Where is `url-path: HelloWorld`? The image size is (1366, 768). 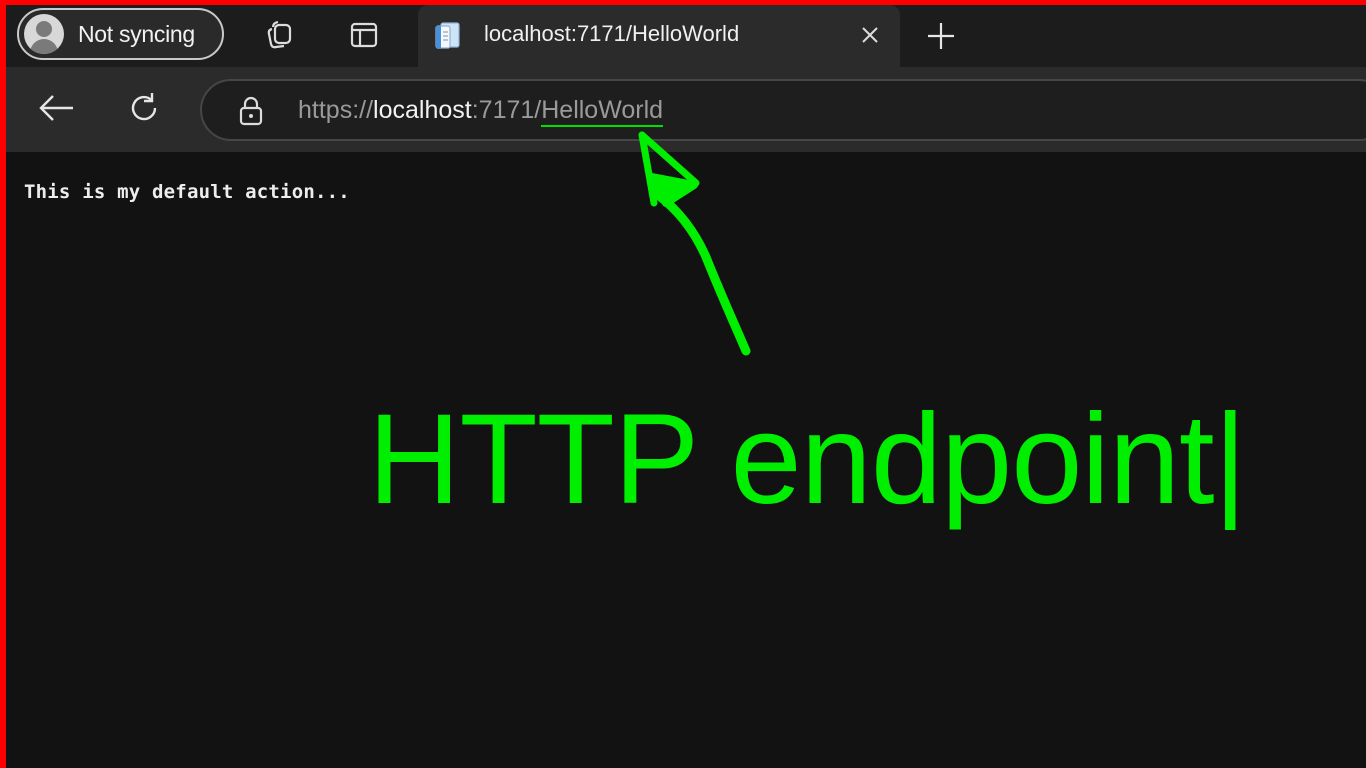 url-path: HelloWorld is located at coordinates (602, 111).